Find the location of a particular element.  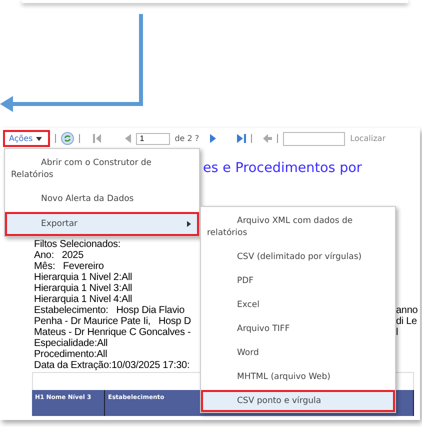

first-page-icon is located at coordinates (97, 138).